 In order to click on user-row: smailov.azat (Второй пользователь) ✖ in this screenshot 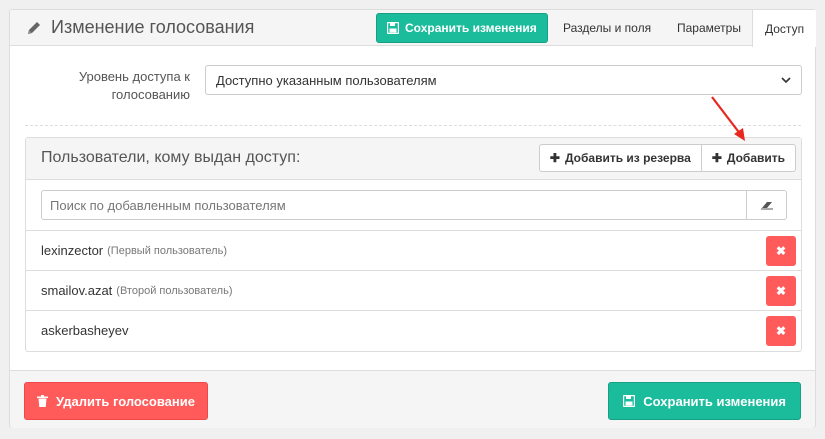, I will do `click(413, 290)`.